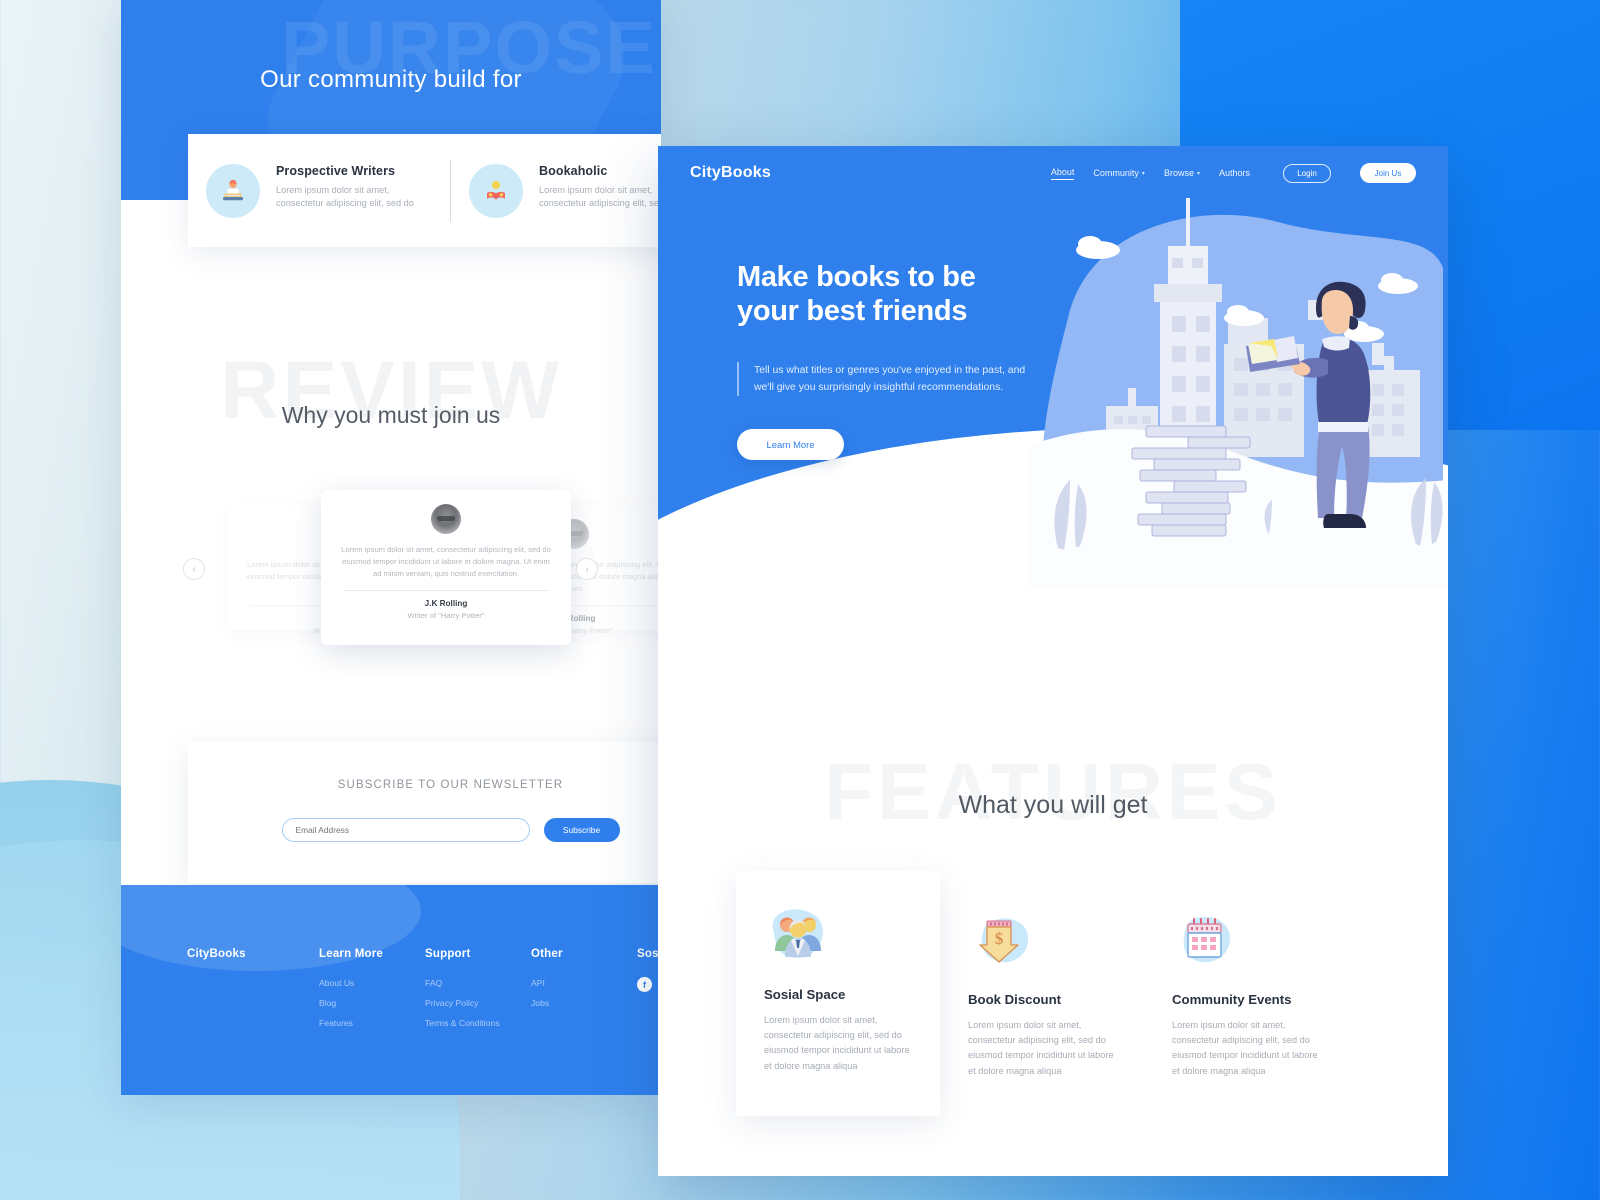  What do you see at coordinates (478, 1023) in the screenshot?
I see `footer-link: Terms & Conditions` at bounding box center [478, 1023].